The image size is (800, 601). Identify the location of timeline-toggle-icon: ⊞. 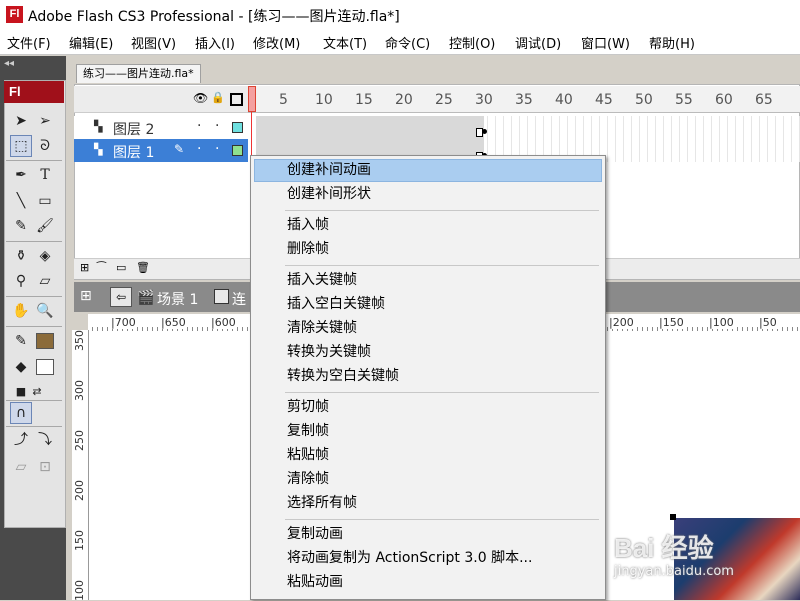
(86, 296).